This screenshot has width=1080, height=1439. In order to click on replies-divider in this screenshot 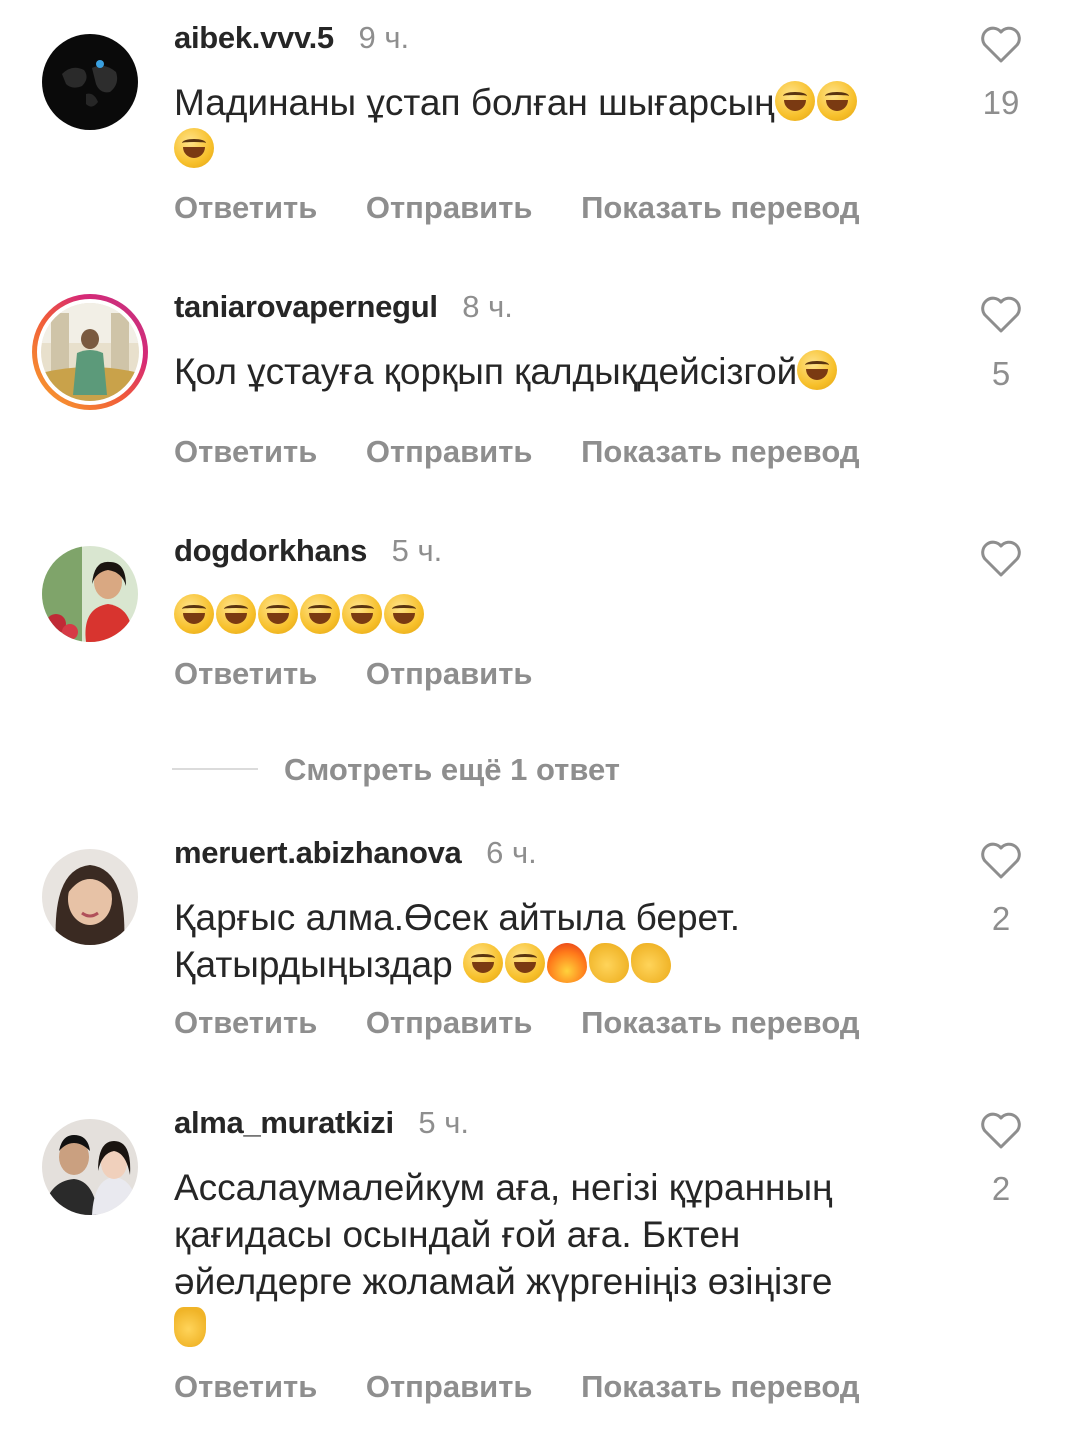, I will do `click(215, 769)`.